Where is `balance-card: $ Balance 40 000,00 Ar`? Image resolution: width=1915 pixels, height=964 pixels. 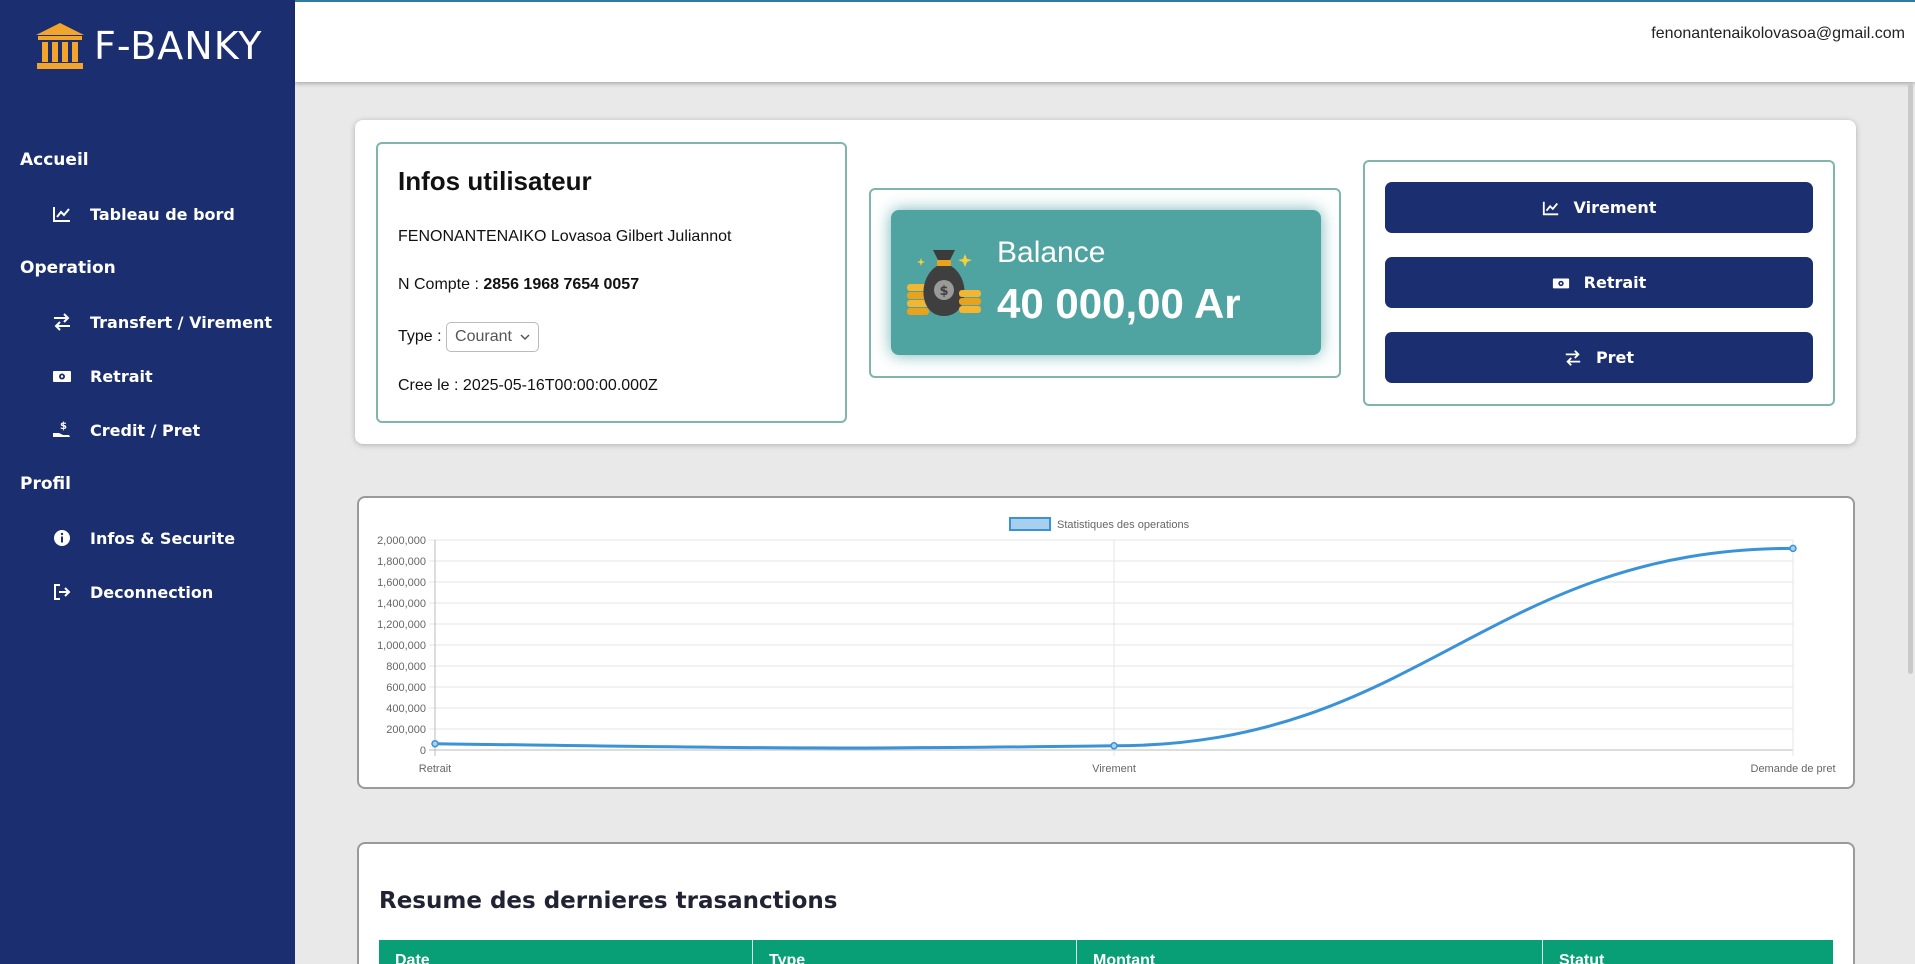 balance-card: $ Balance 40 000,00 Ar is located at coordinates (1106, 282).